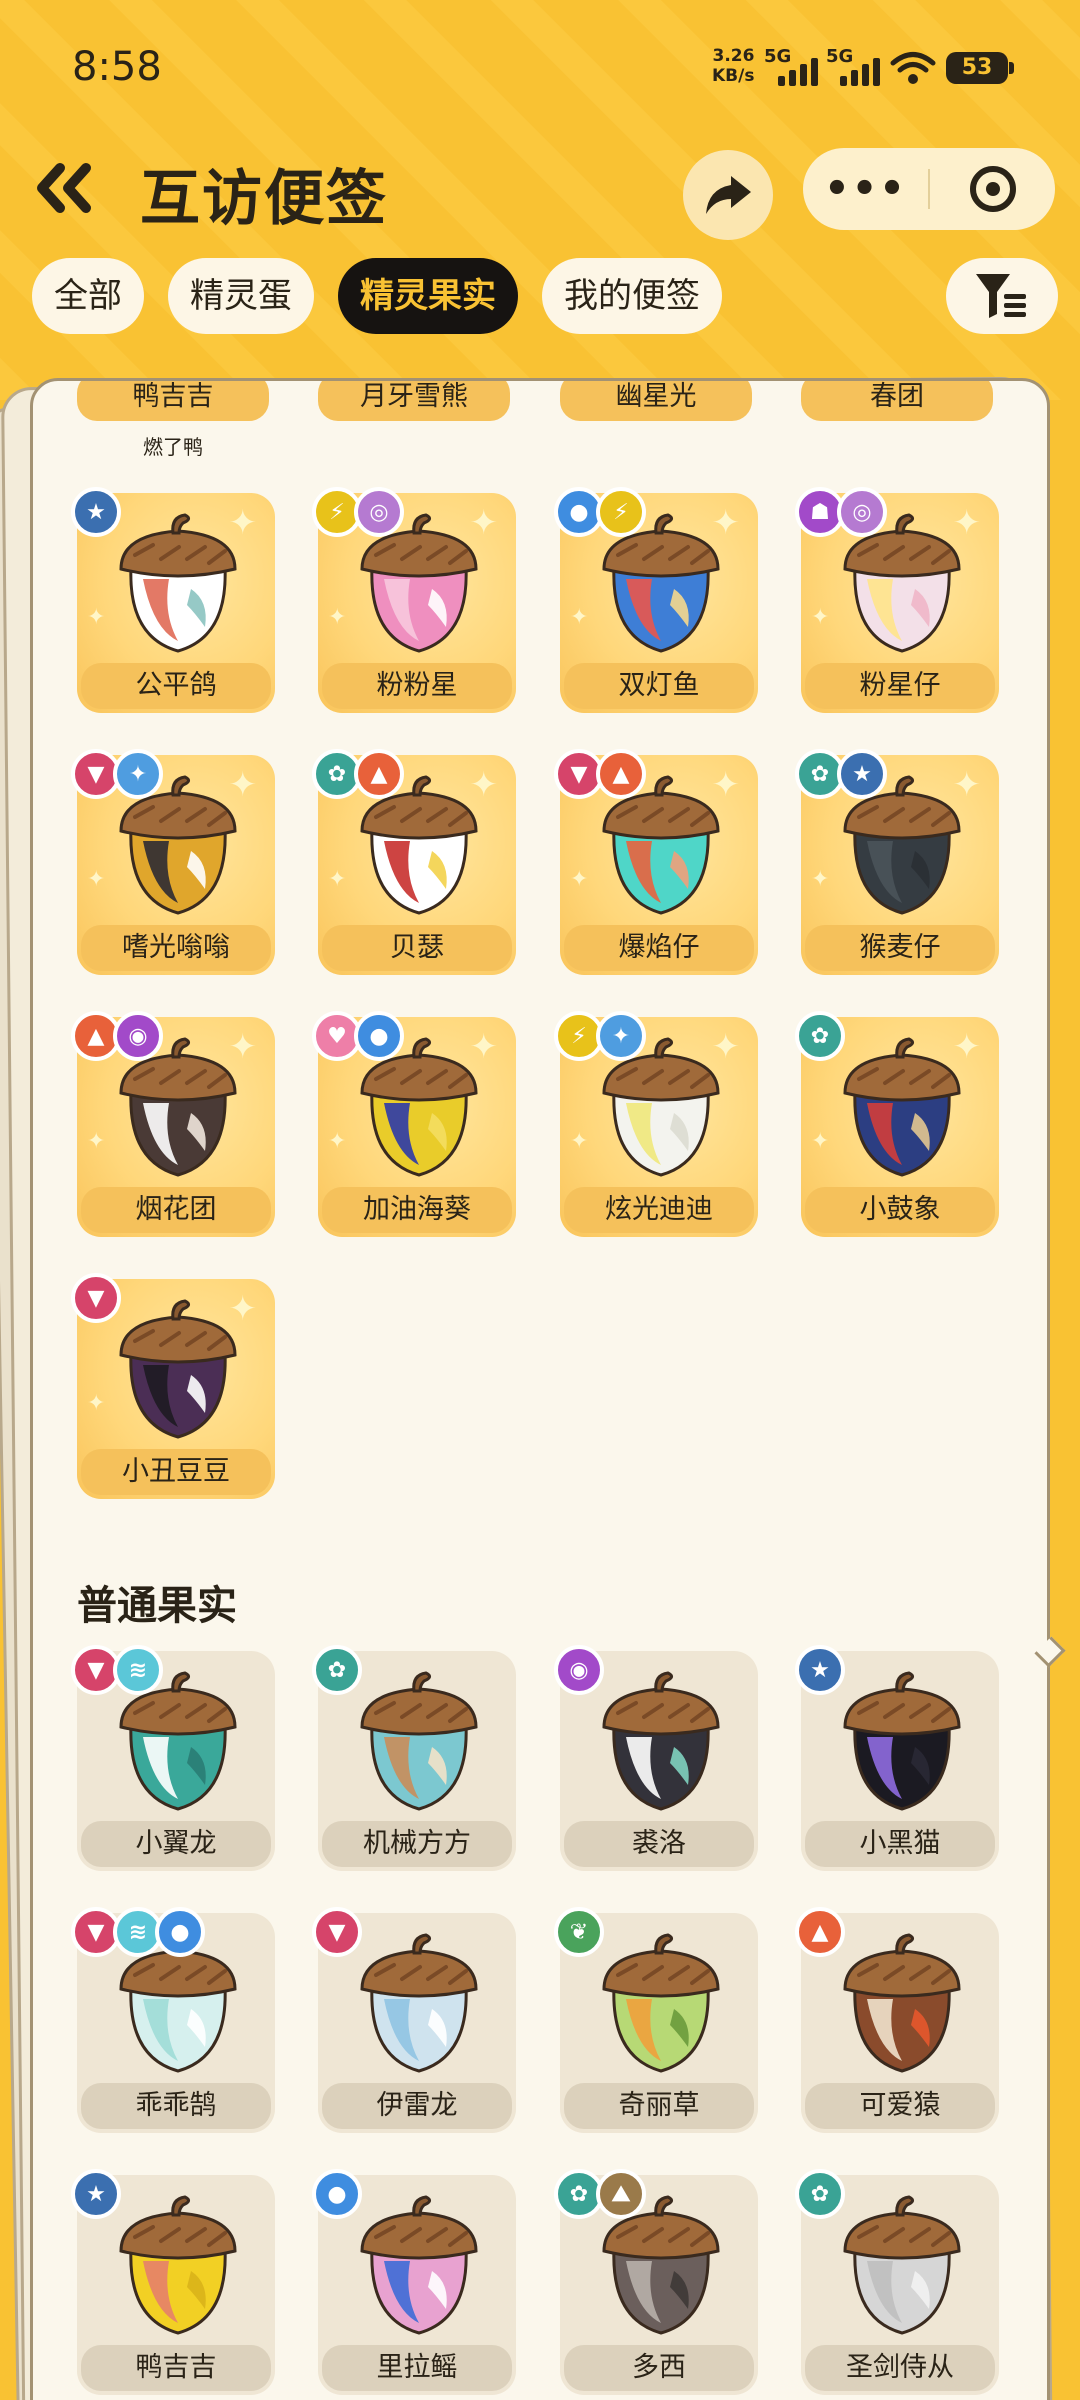 This screenshot has height=2400, width=1080. I want to click on fruit-name: 粉粉星, so click(417, 686).